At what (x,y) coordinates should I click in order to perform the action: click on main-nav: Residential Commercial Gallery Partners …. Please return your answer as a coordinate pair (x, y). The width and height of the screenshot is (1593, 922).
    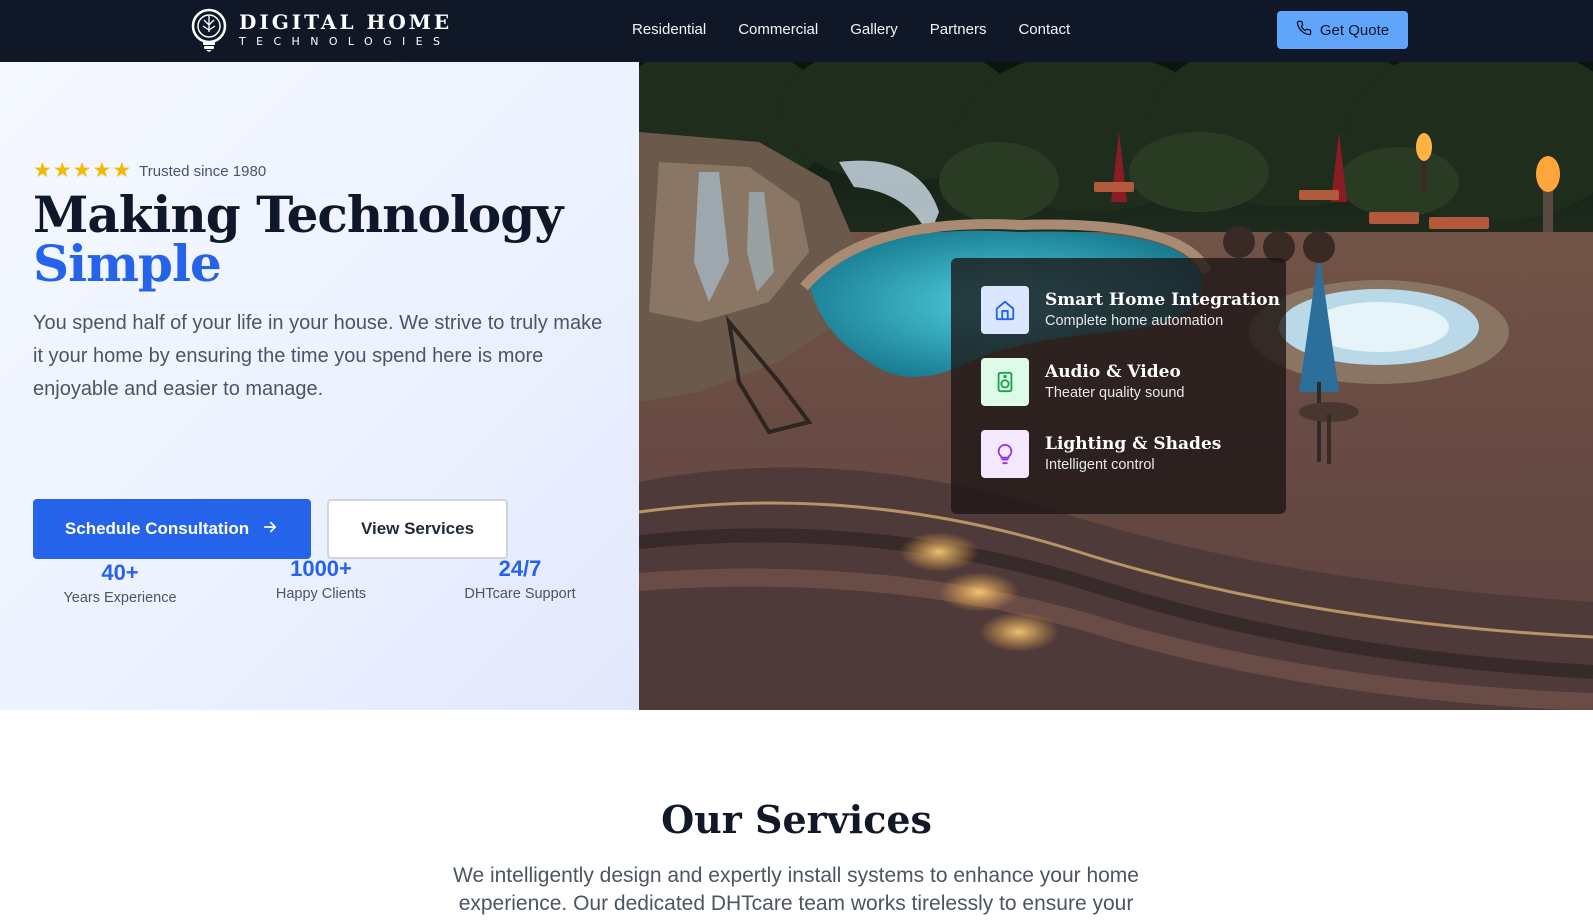
    Looking at the image, I should click on (851, 30).